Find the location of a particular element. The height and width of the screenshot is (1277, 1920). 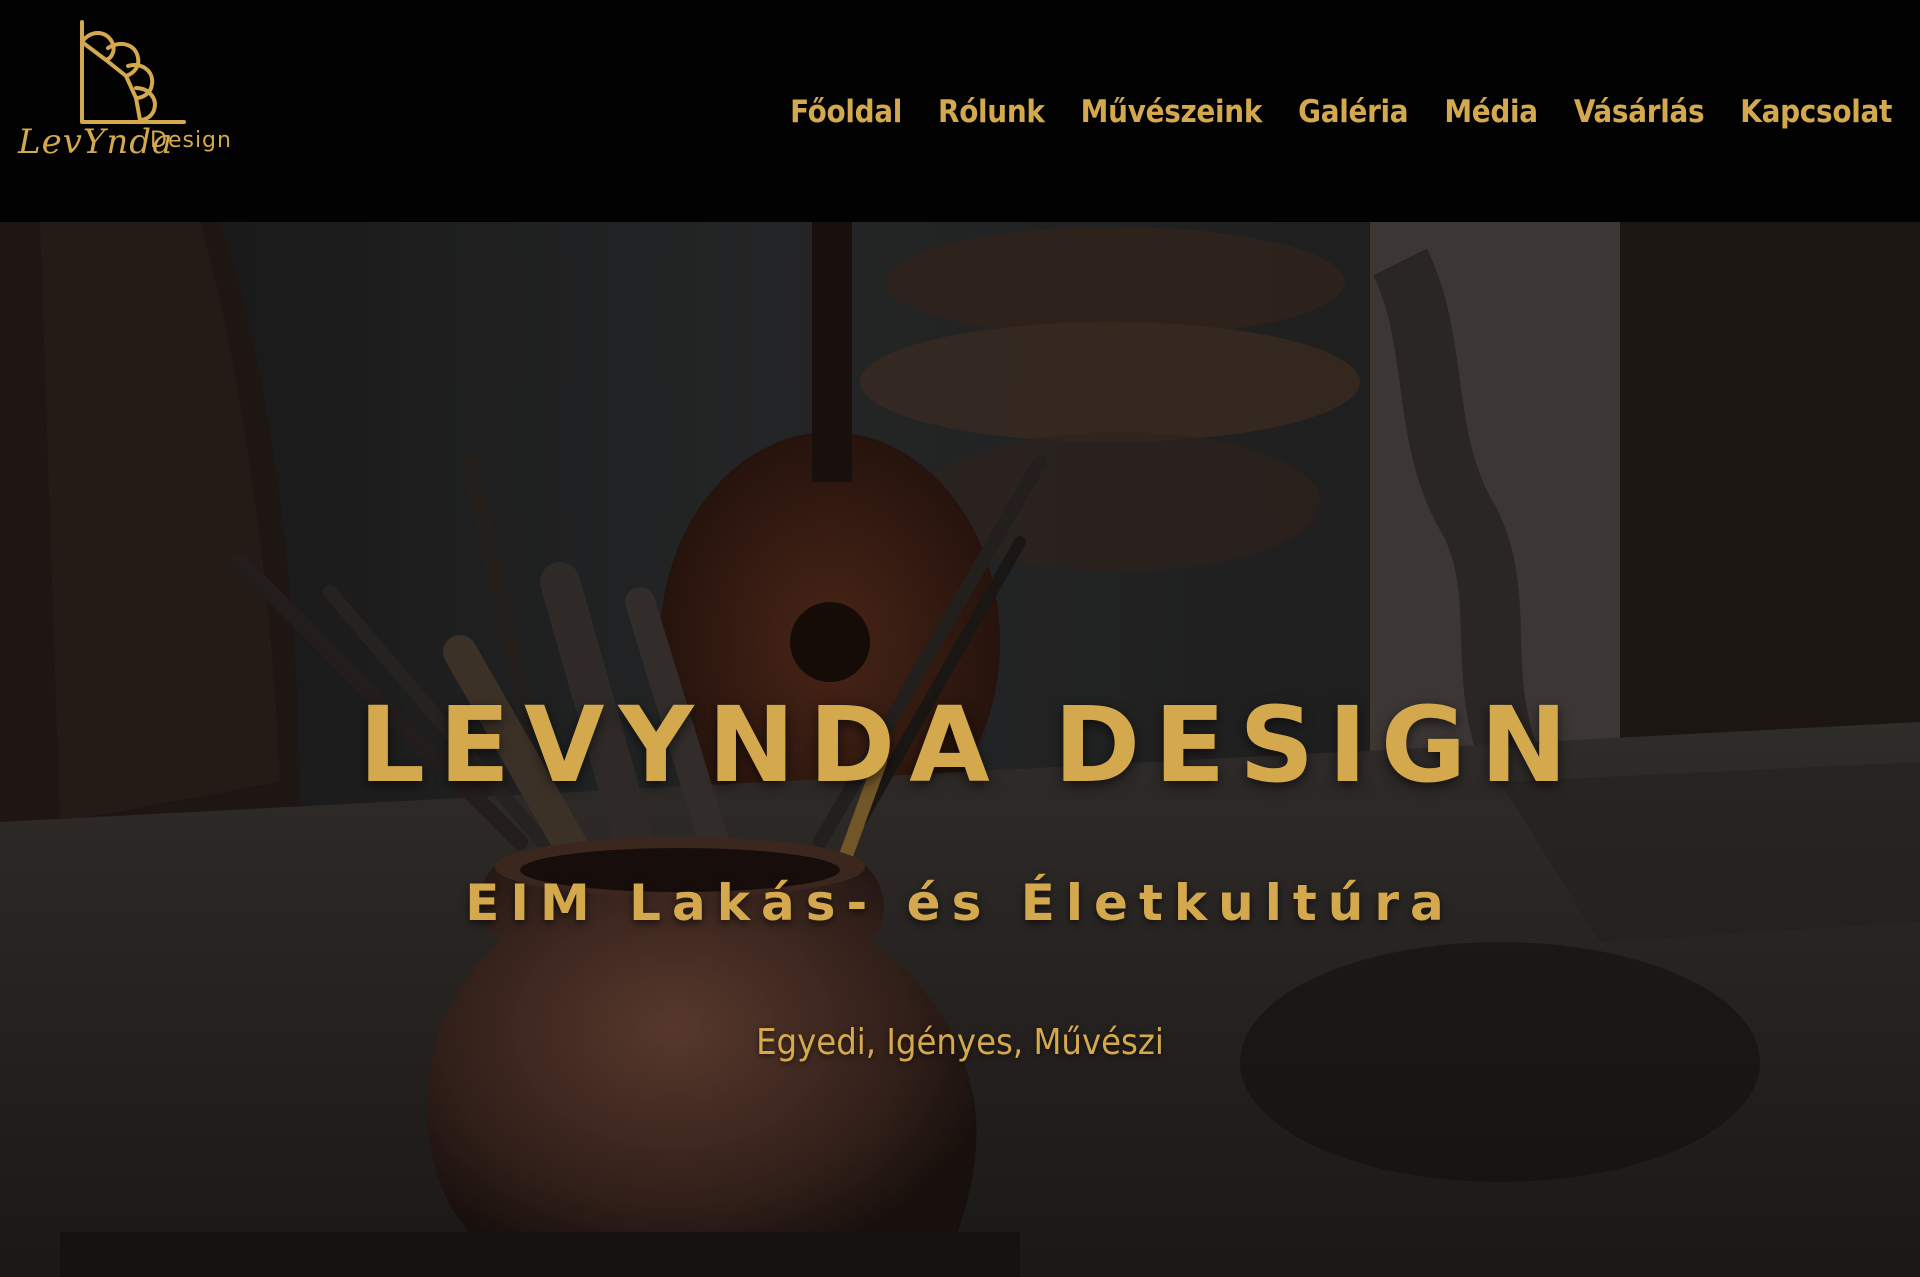

nav-item-vasarlas: Vásárlás is located at coordinates (1639, 112).